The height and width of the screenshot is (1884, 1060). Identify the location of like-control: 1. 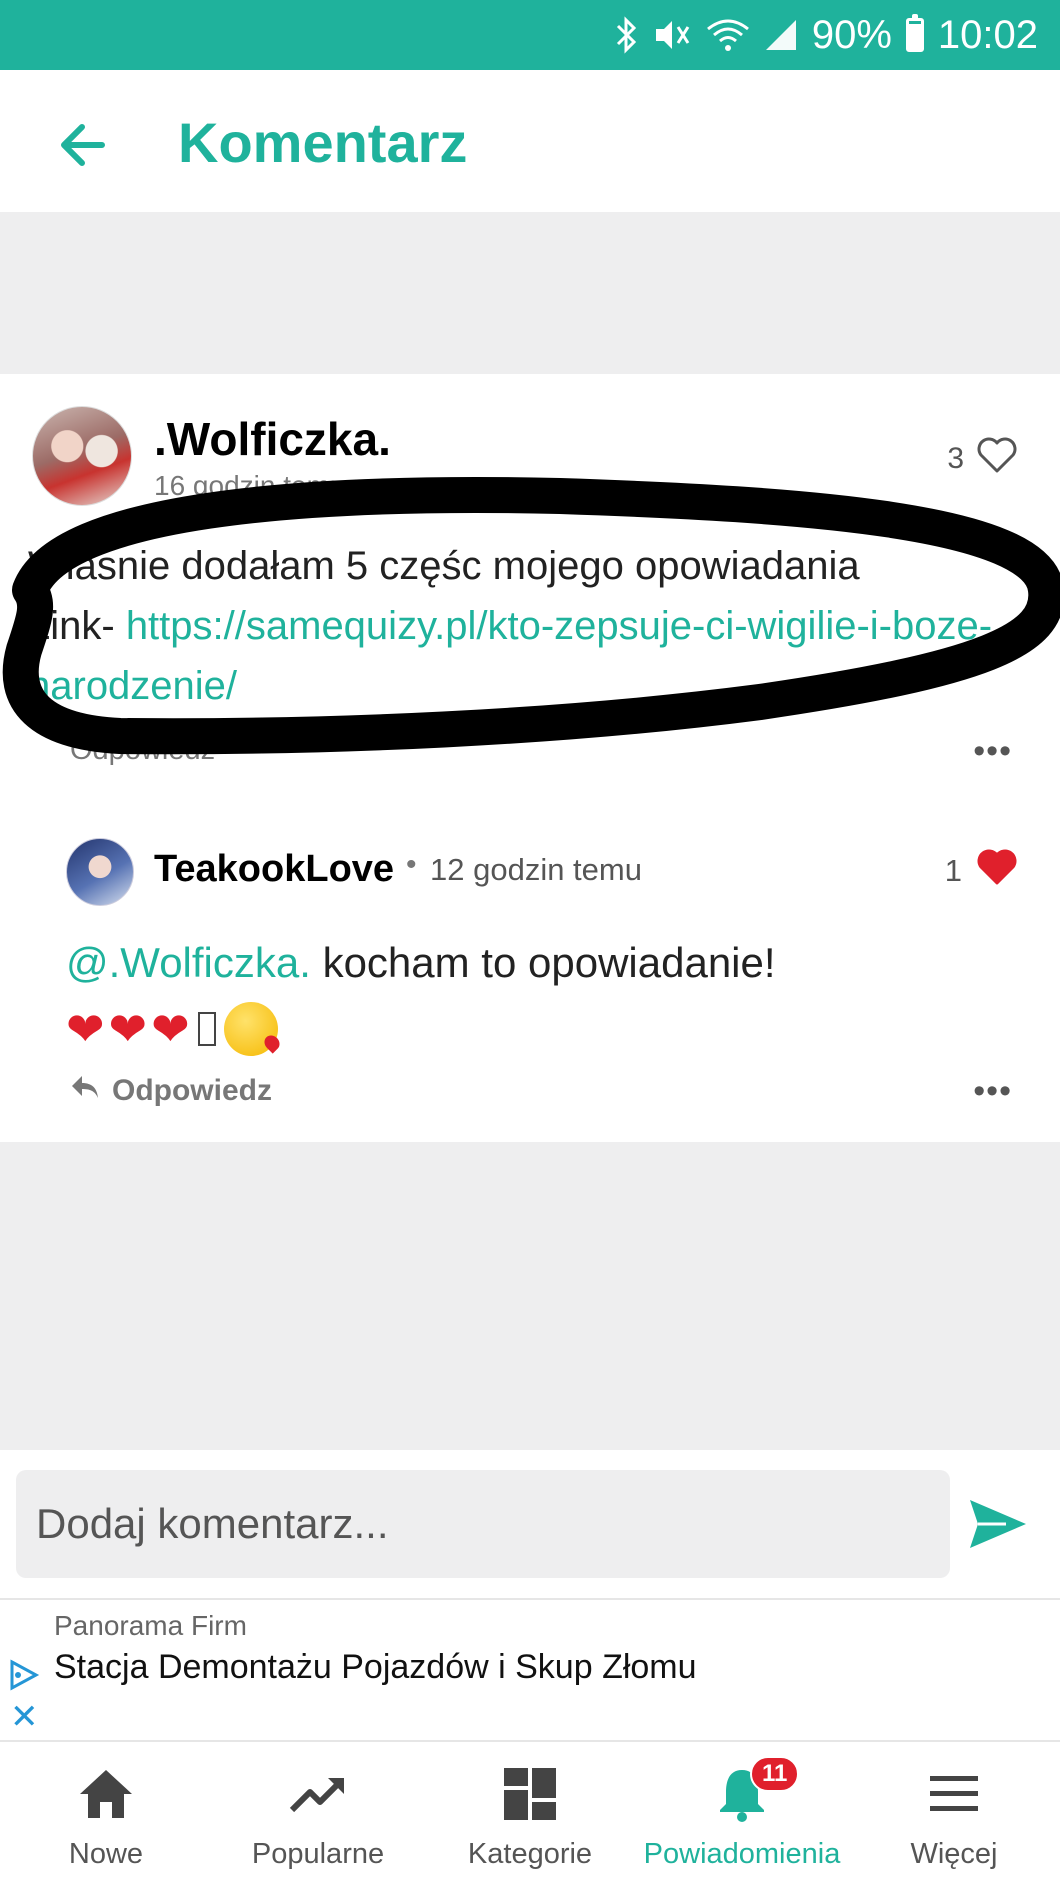
(981, 871).